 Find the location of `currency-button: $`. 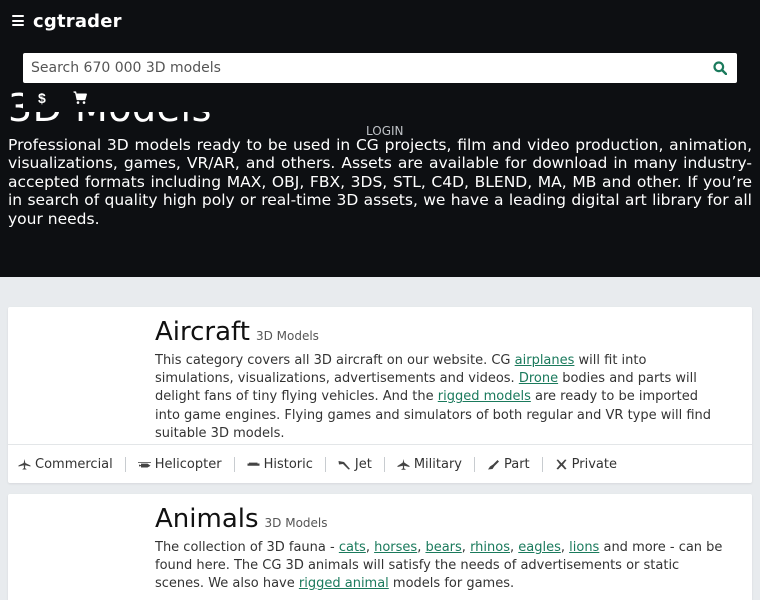

currency-button: $ is located at coordinates (42, 98).